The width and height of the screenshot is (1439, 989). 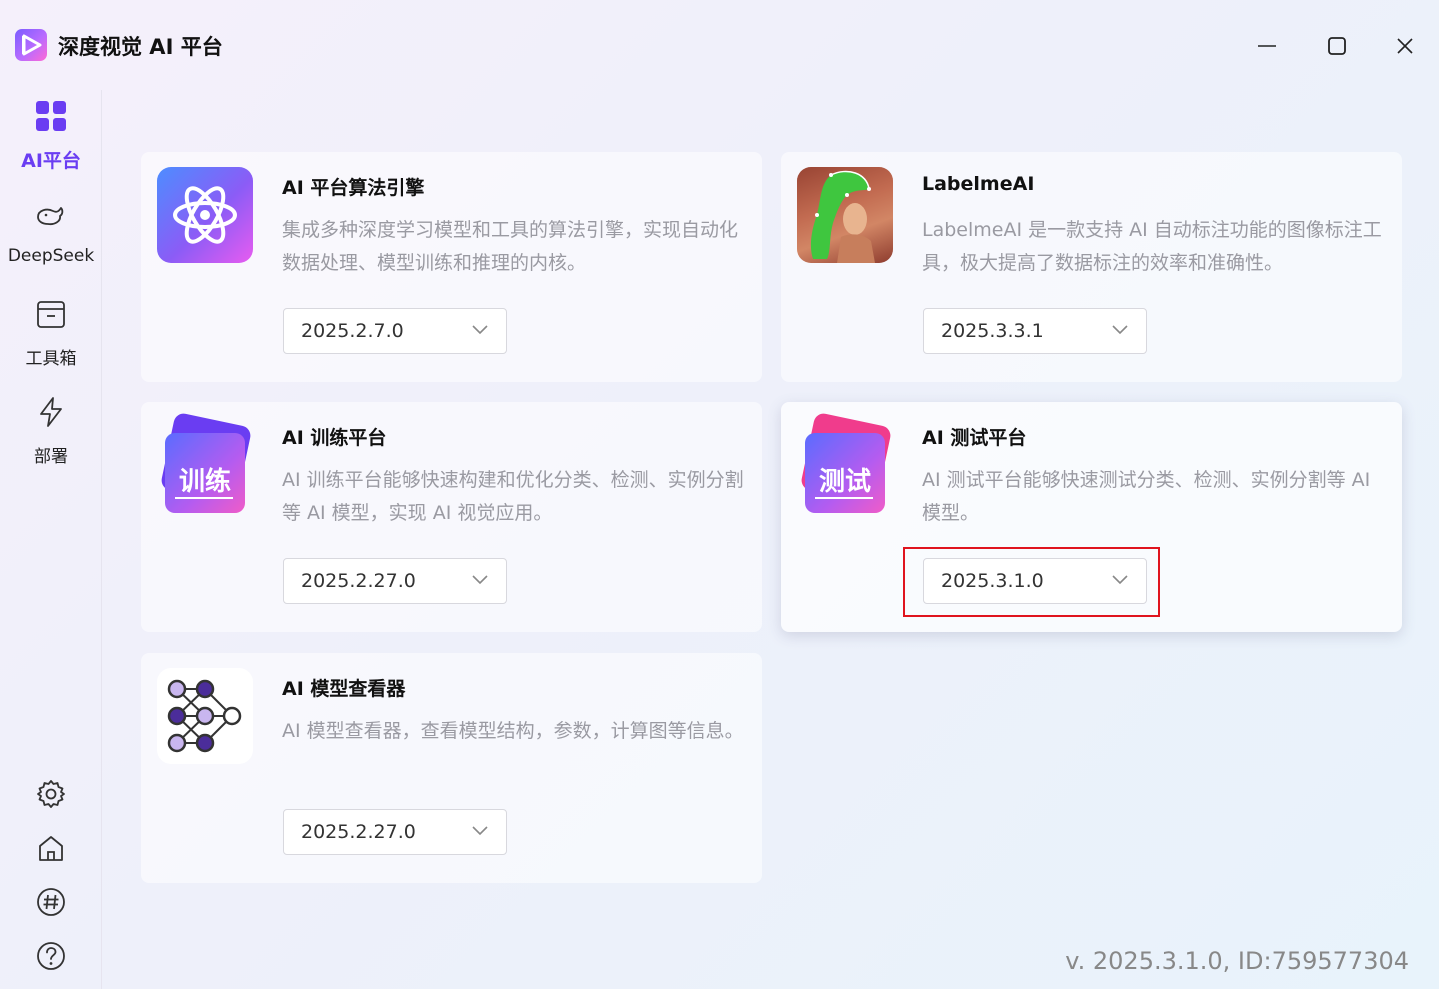 I want to click on card-title: AI 平台算法引擎, so click(x=353, y=188).